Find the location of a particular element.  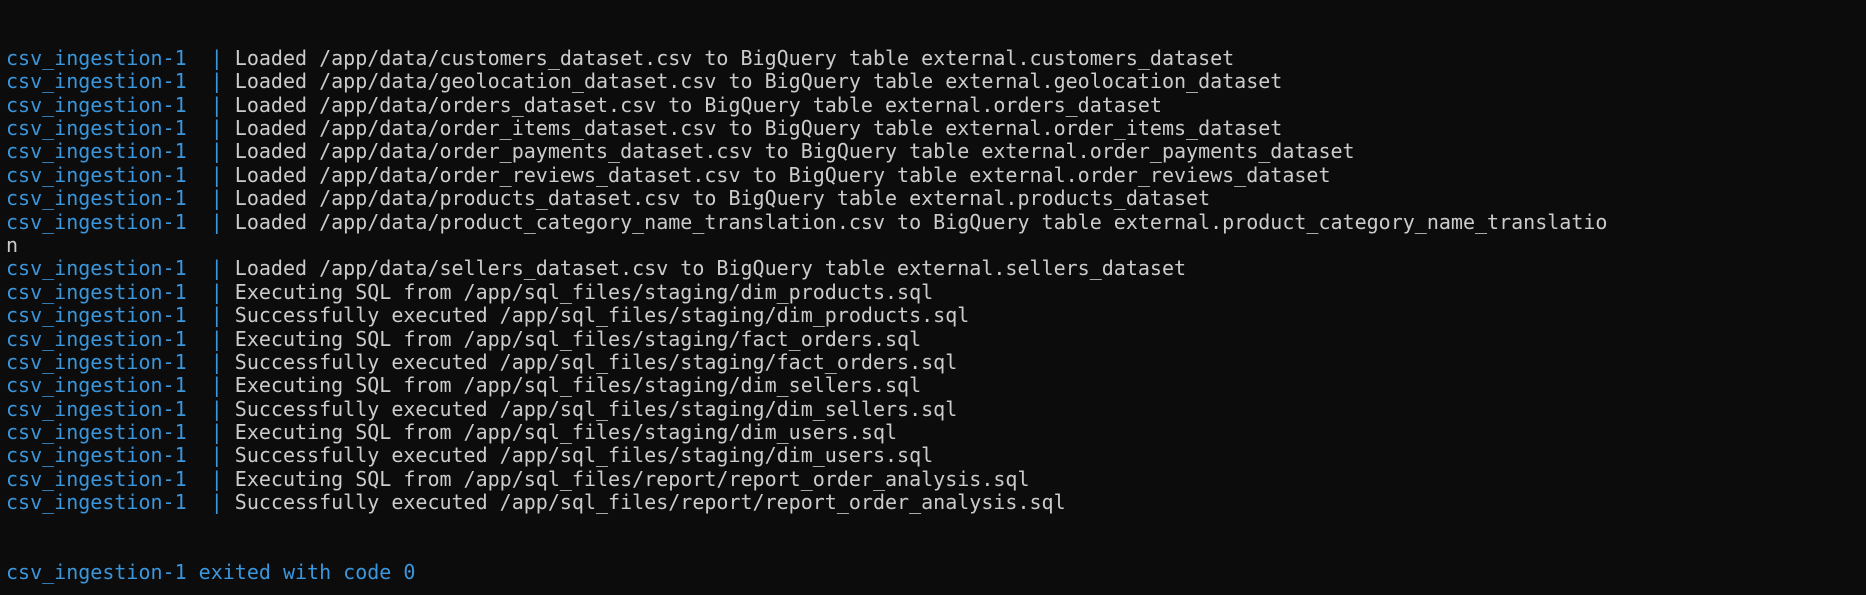

exit-status-line: csv_ingestion-1 exited with code 0 is located at coordinates (211, 572).